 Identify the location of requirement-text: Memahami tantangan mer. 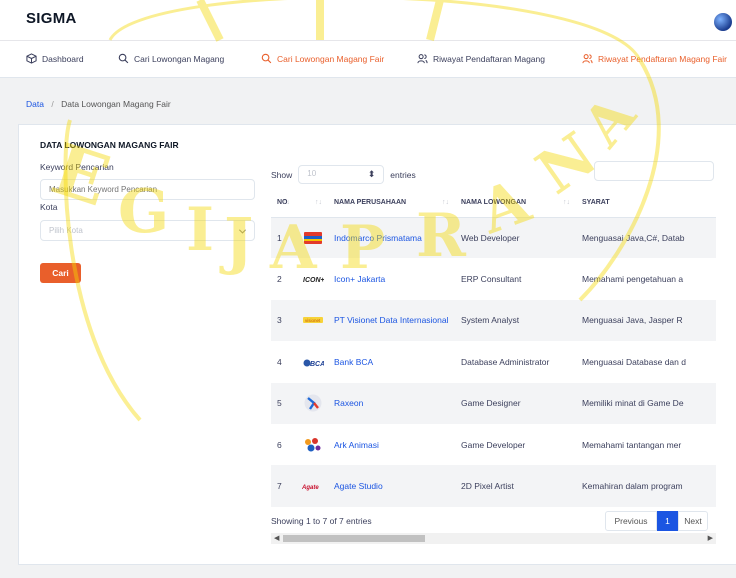
(632, 444).